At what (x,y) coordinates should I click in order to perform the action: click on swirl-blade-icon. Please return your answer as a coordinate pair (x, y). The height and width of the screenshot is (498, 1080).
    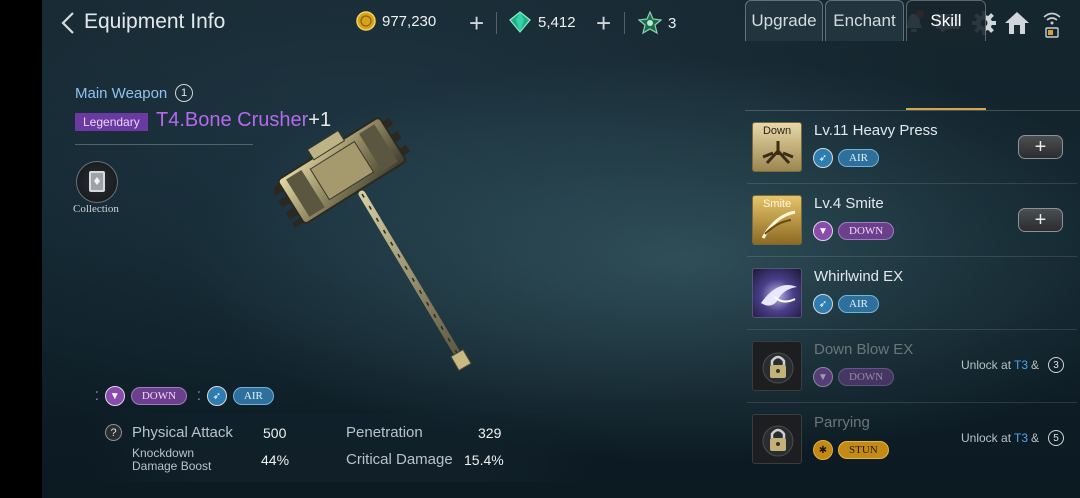
    Looking at the image, I should click on (779, 295).